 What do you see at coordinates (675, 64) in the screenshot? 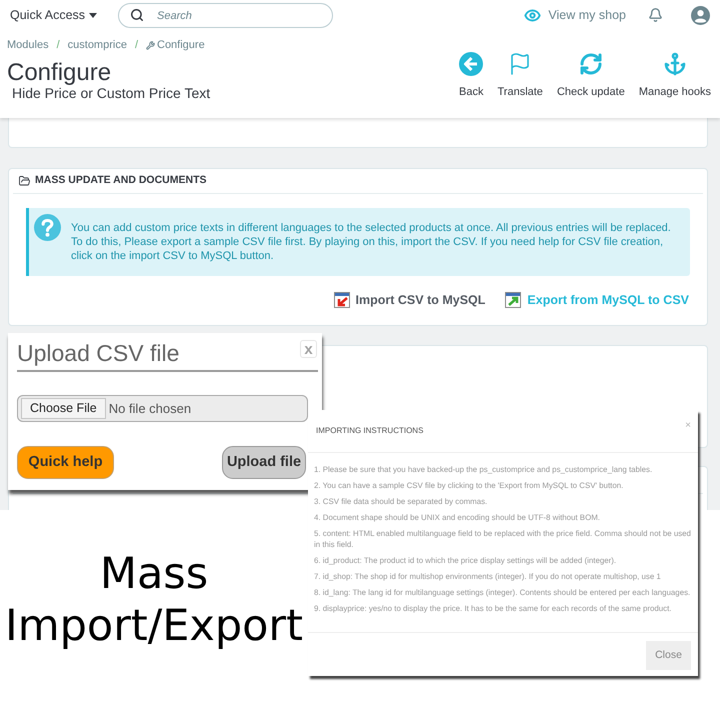
I see `anchor-icon` at bounding box center [675, 64].